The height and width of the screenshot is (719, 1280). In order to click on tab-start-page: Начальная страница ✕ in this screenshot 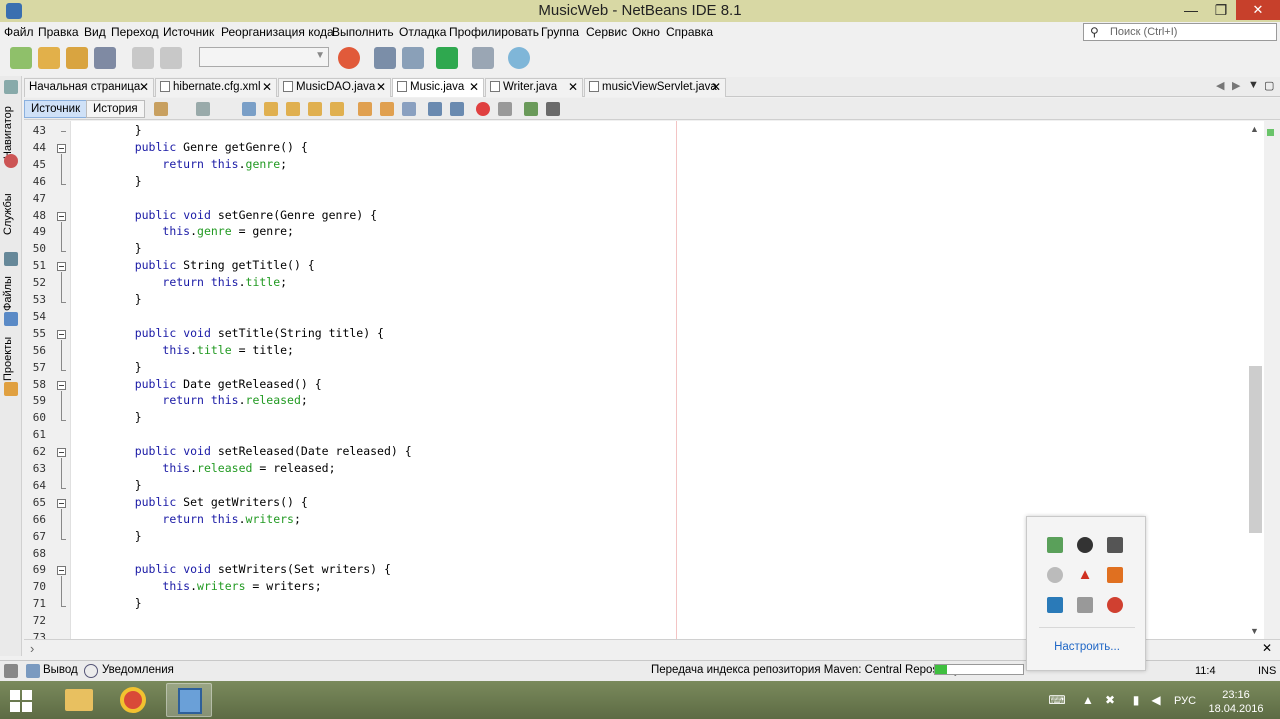, I will do `click(89, 87)`.